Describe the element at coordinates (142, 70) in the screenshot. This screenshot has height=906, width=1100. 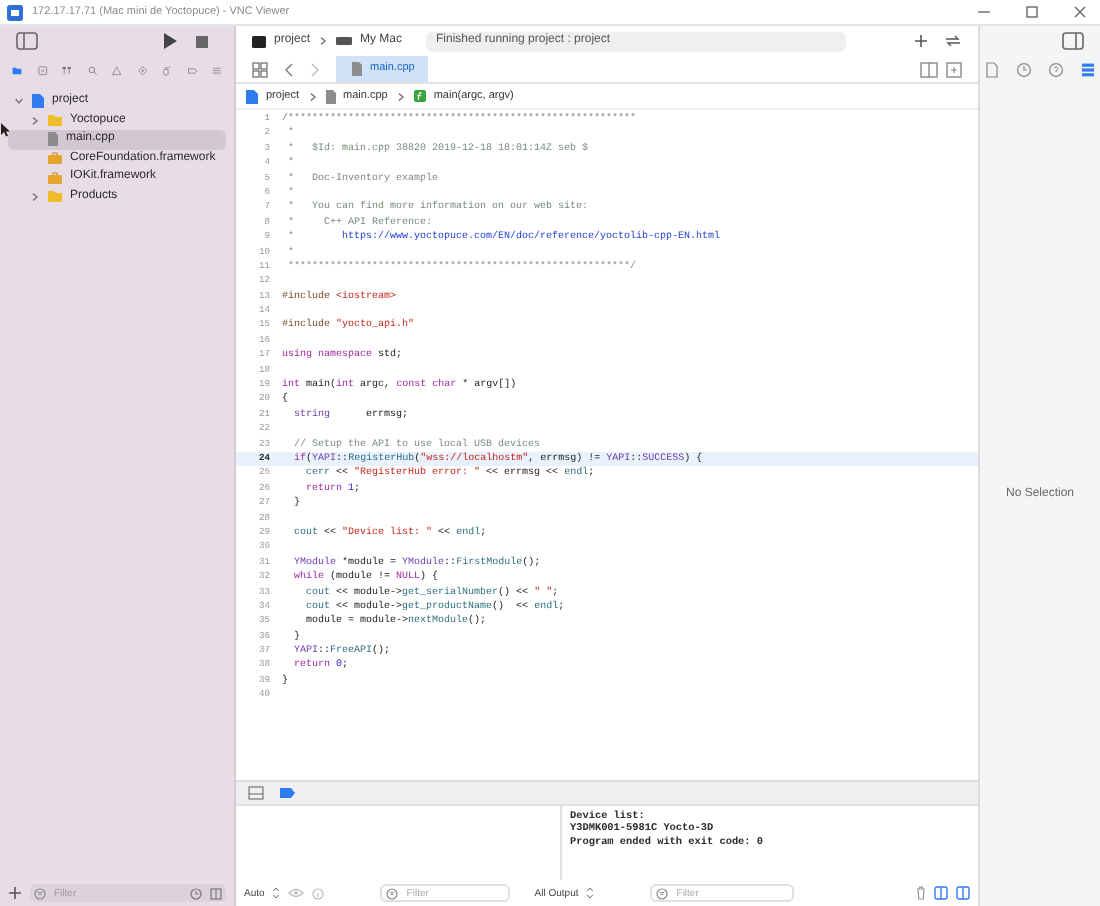
I see `diamond-icon` at that location.